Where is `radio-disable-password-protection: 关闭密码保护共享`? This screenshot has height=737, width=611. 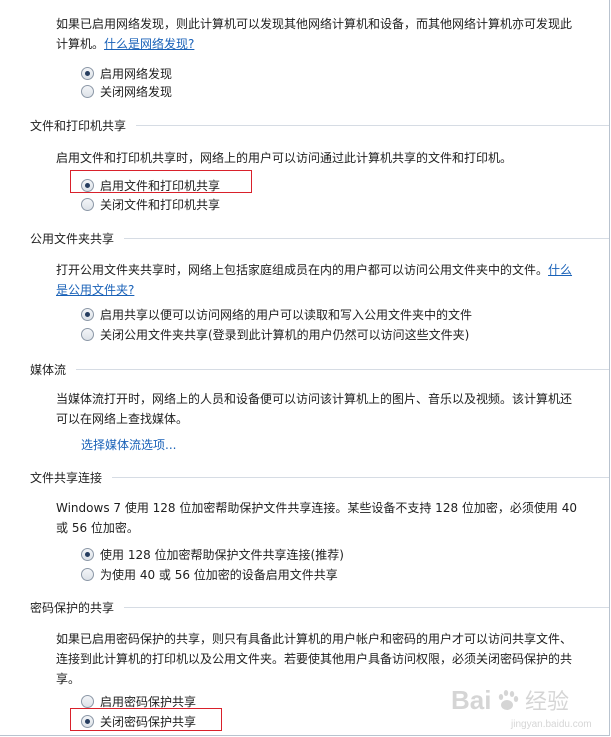 radio-disable-password-protection: 关闭密码保护共享 is located at coordinates (138, 721).